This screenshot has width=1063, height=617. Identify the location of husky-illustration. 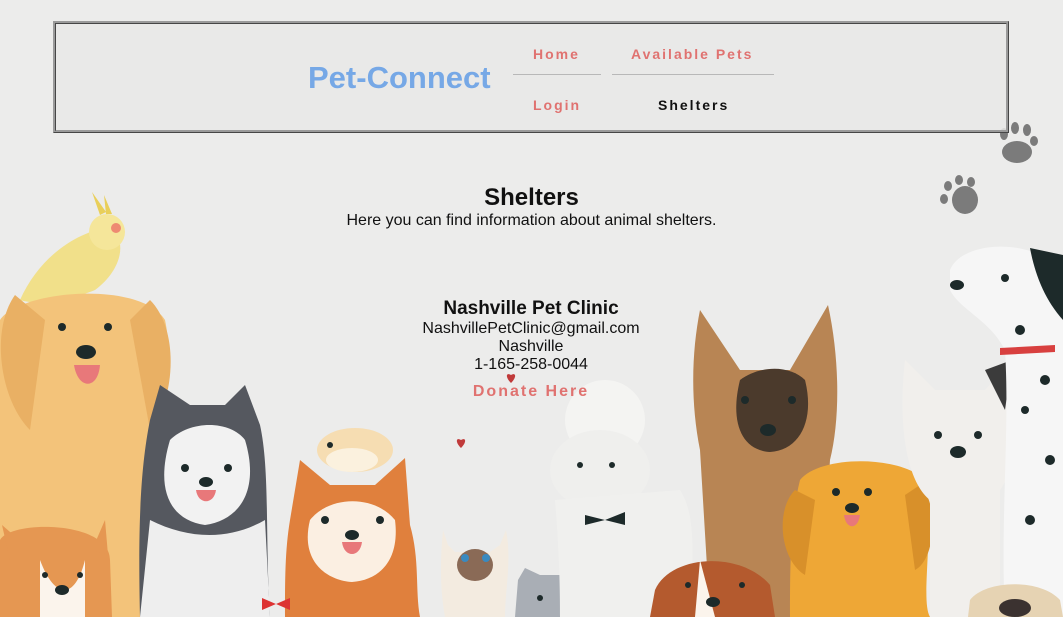
(204, 501).